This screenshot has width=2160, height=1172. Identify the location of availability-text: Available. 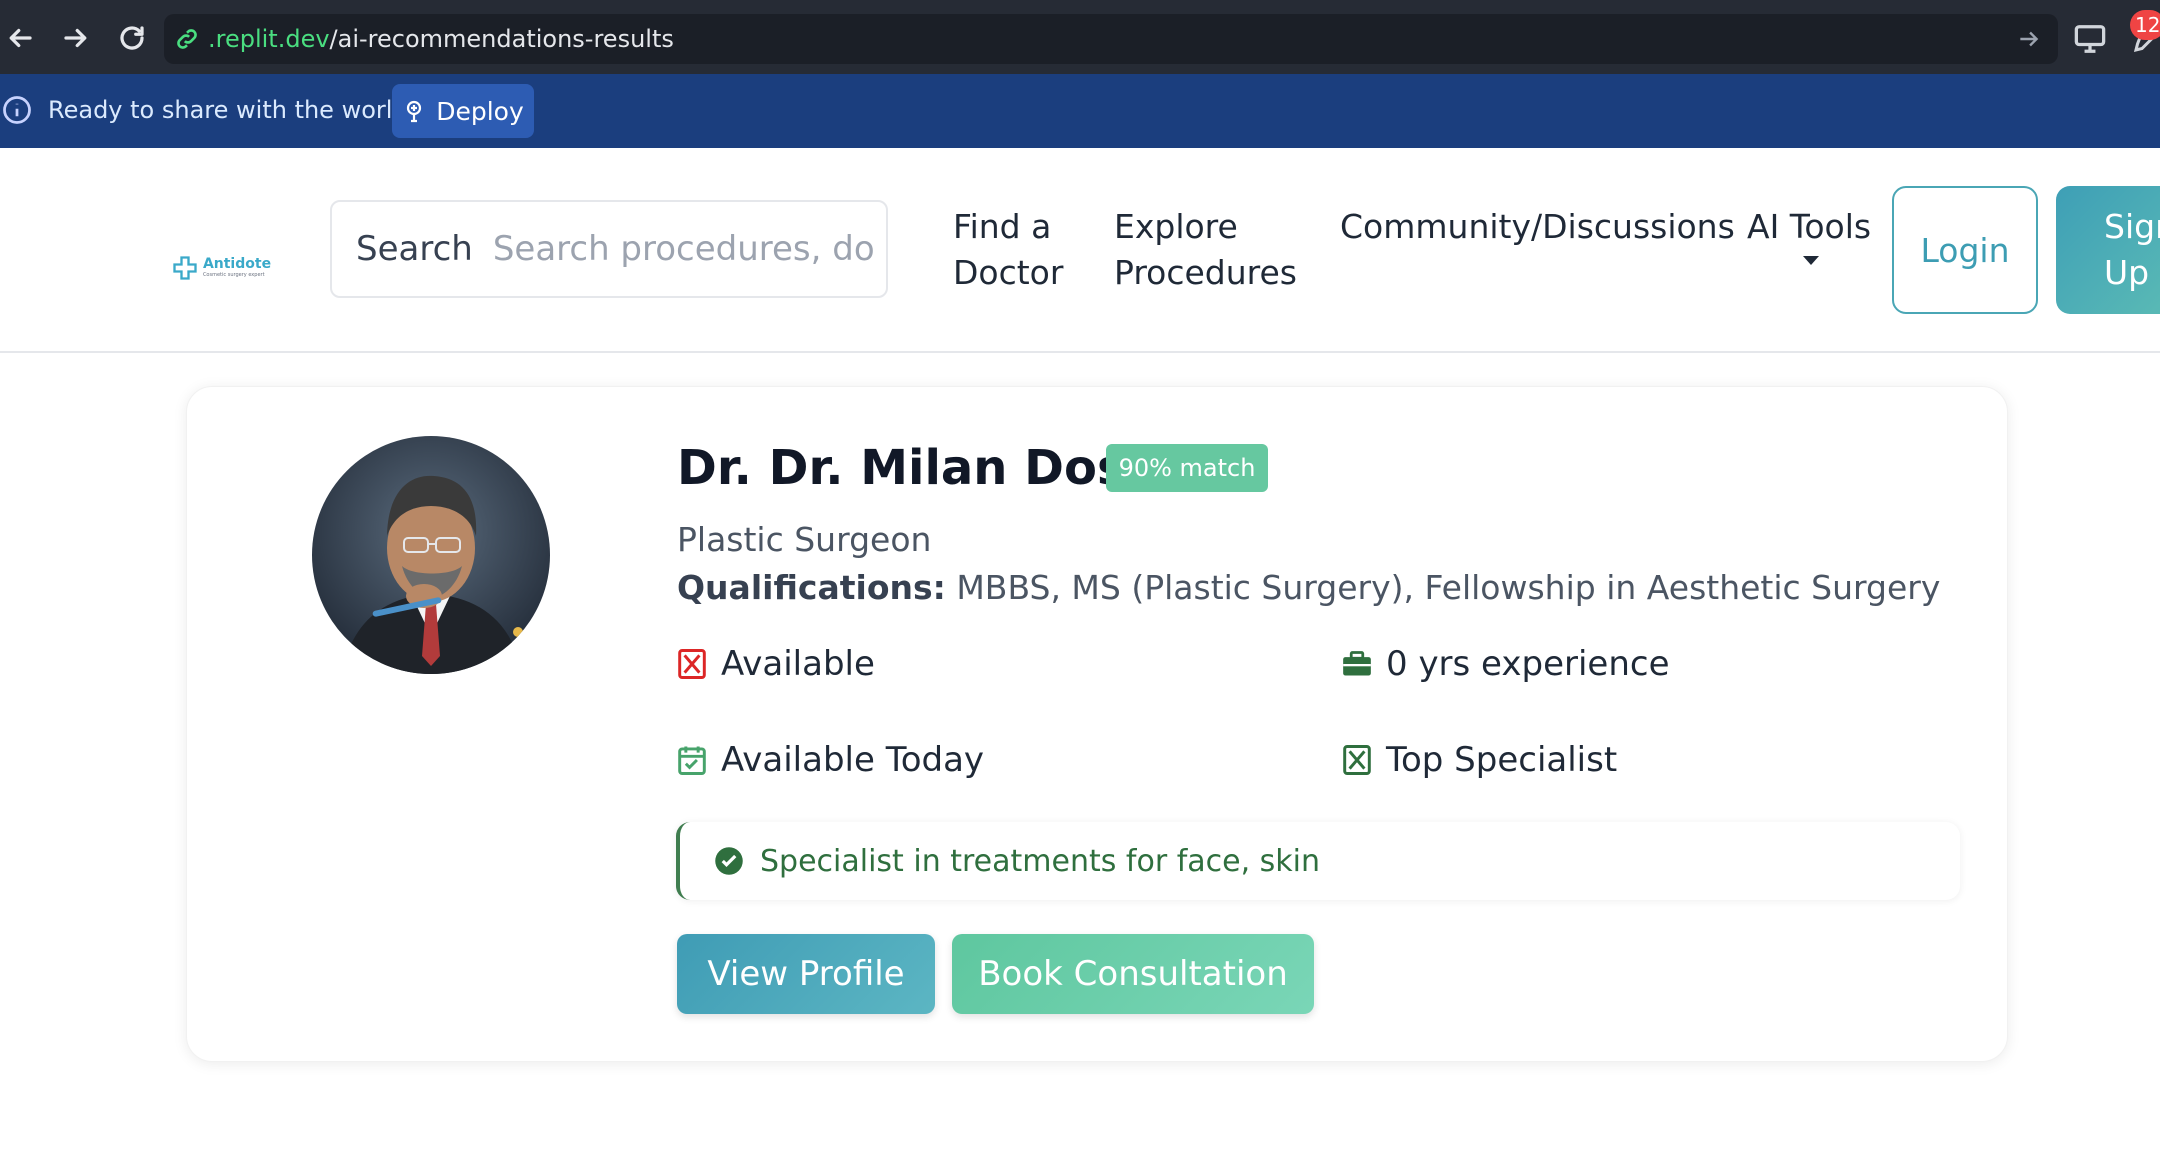
(798, 664).